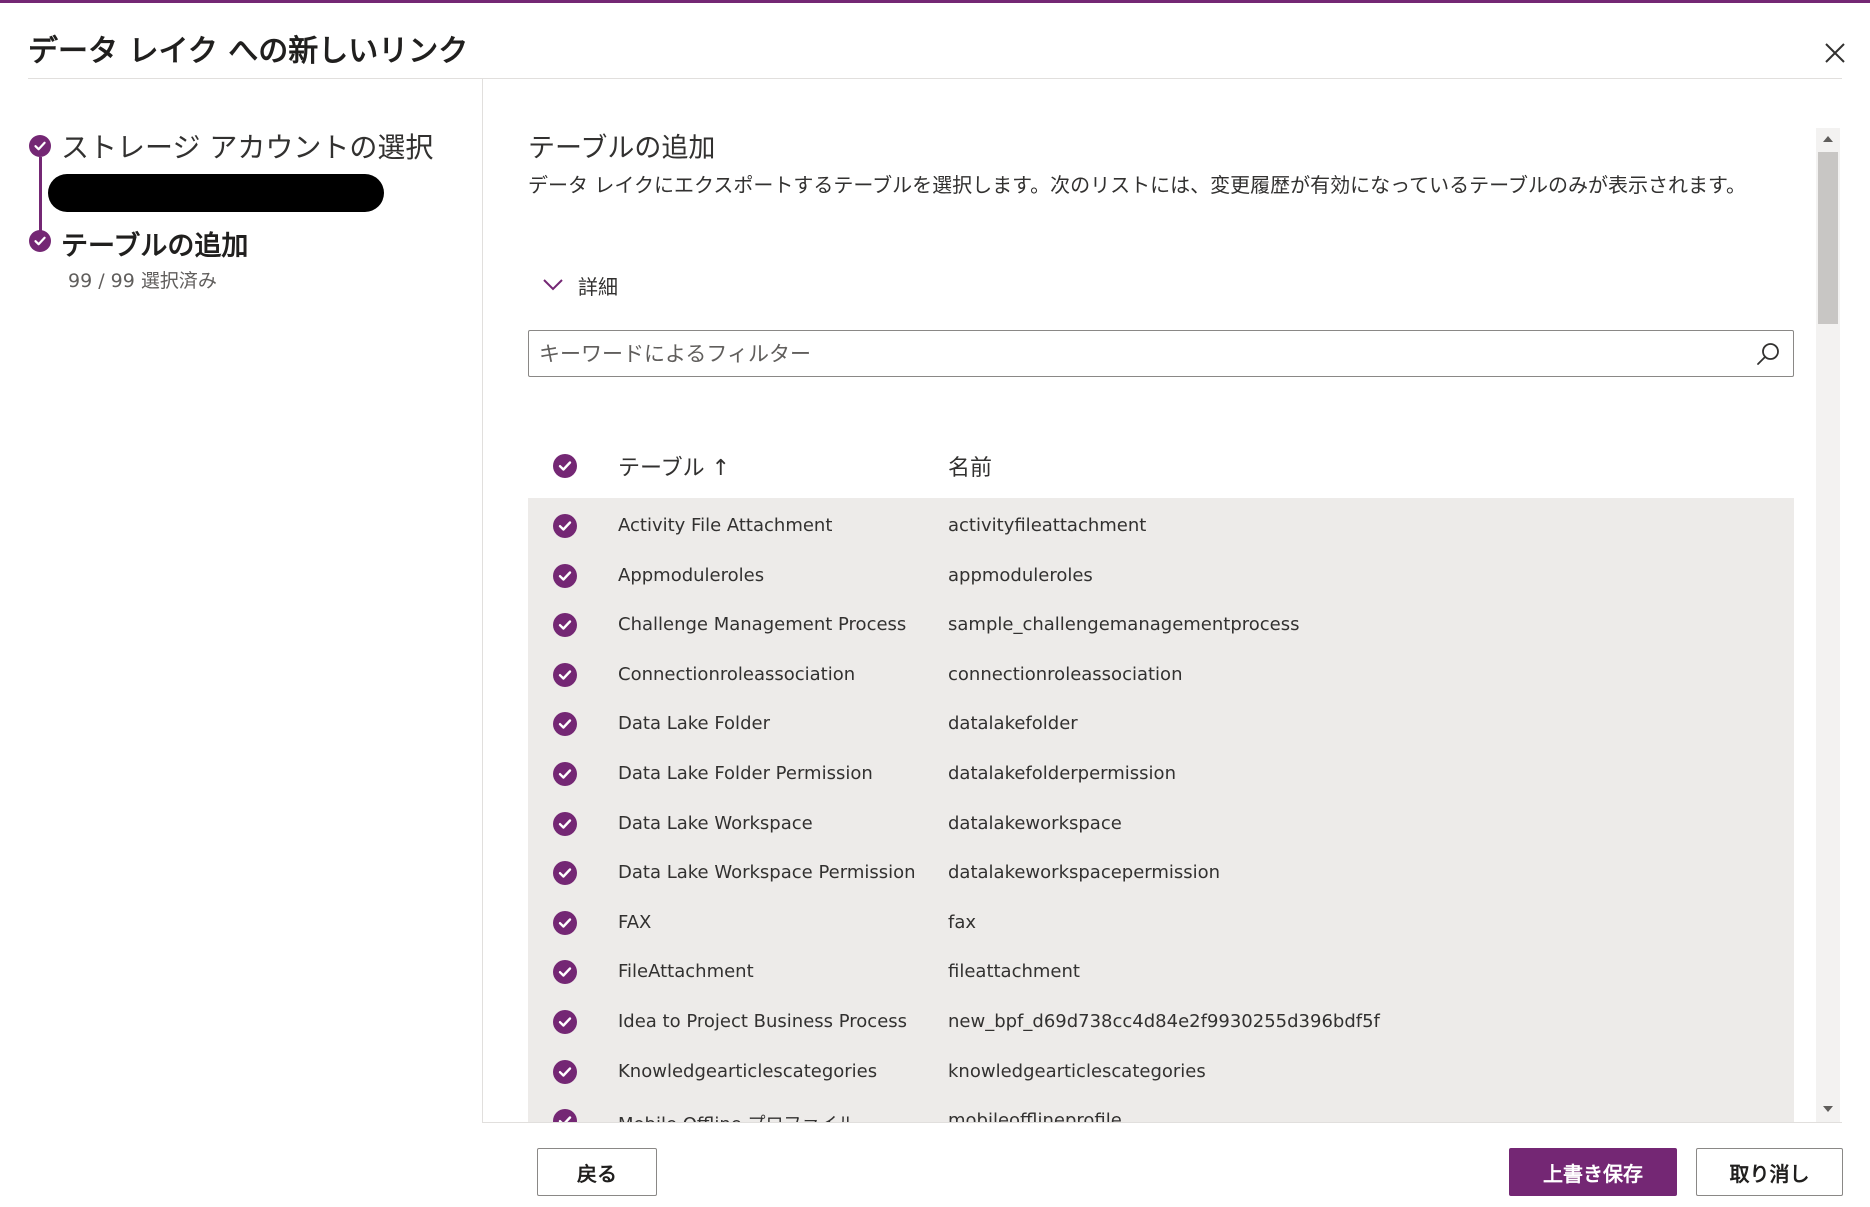  I want to click on cell-table-display-name: Knowledgearticlescategories, so click(748, 1071).